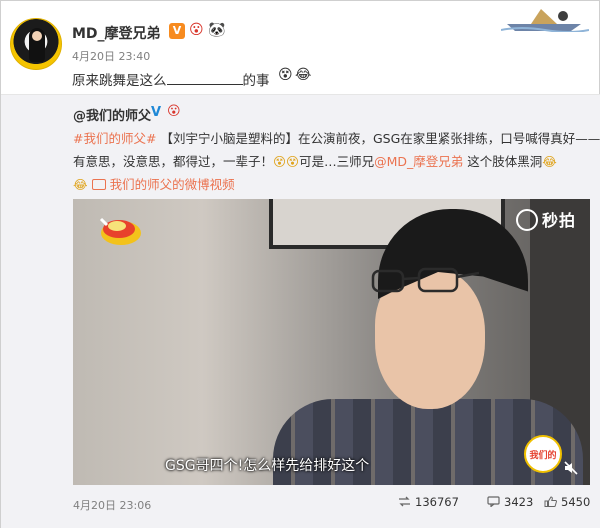 Image resolution: width=600 pixels, height=528 pixels. Describe the element at coordinates (404, 501) in the screenshot. I see `repost-icon` at that location.